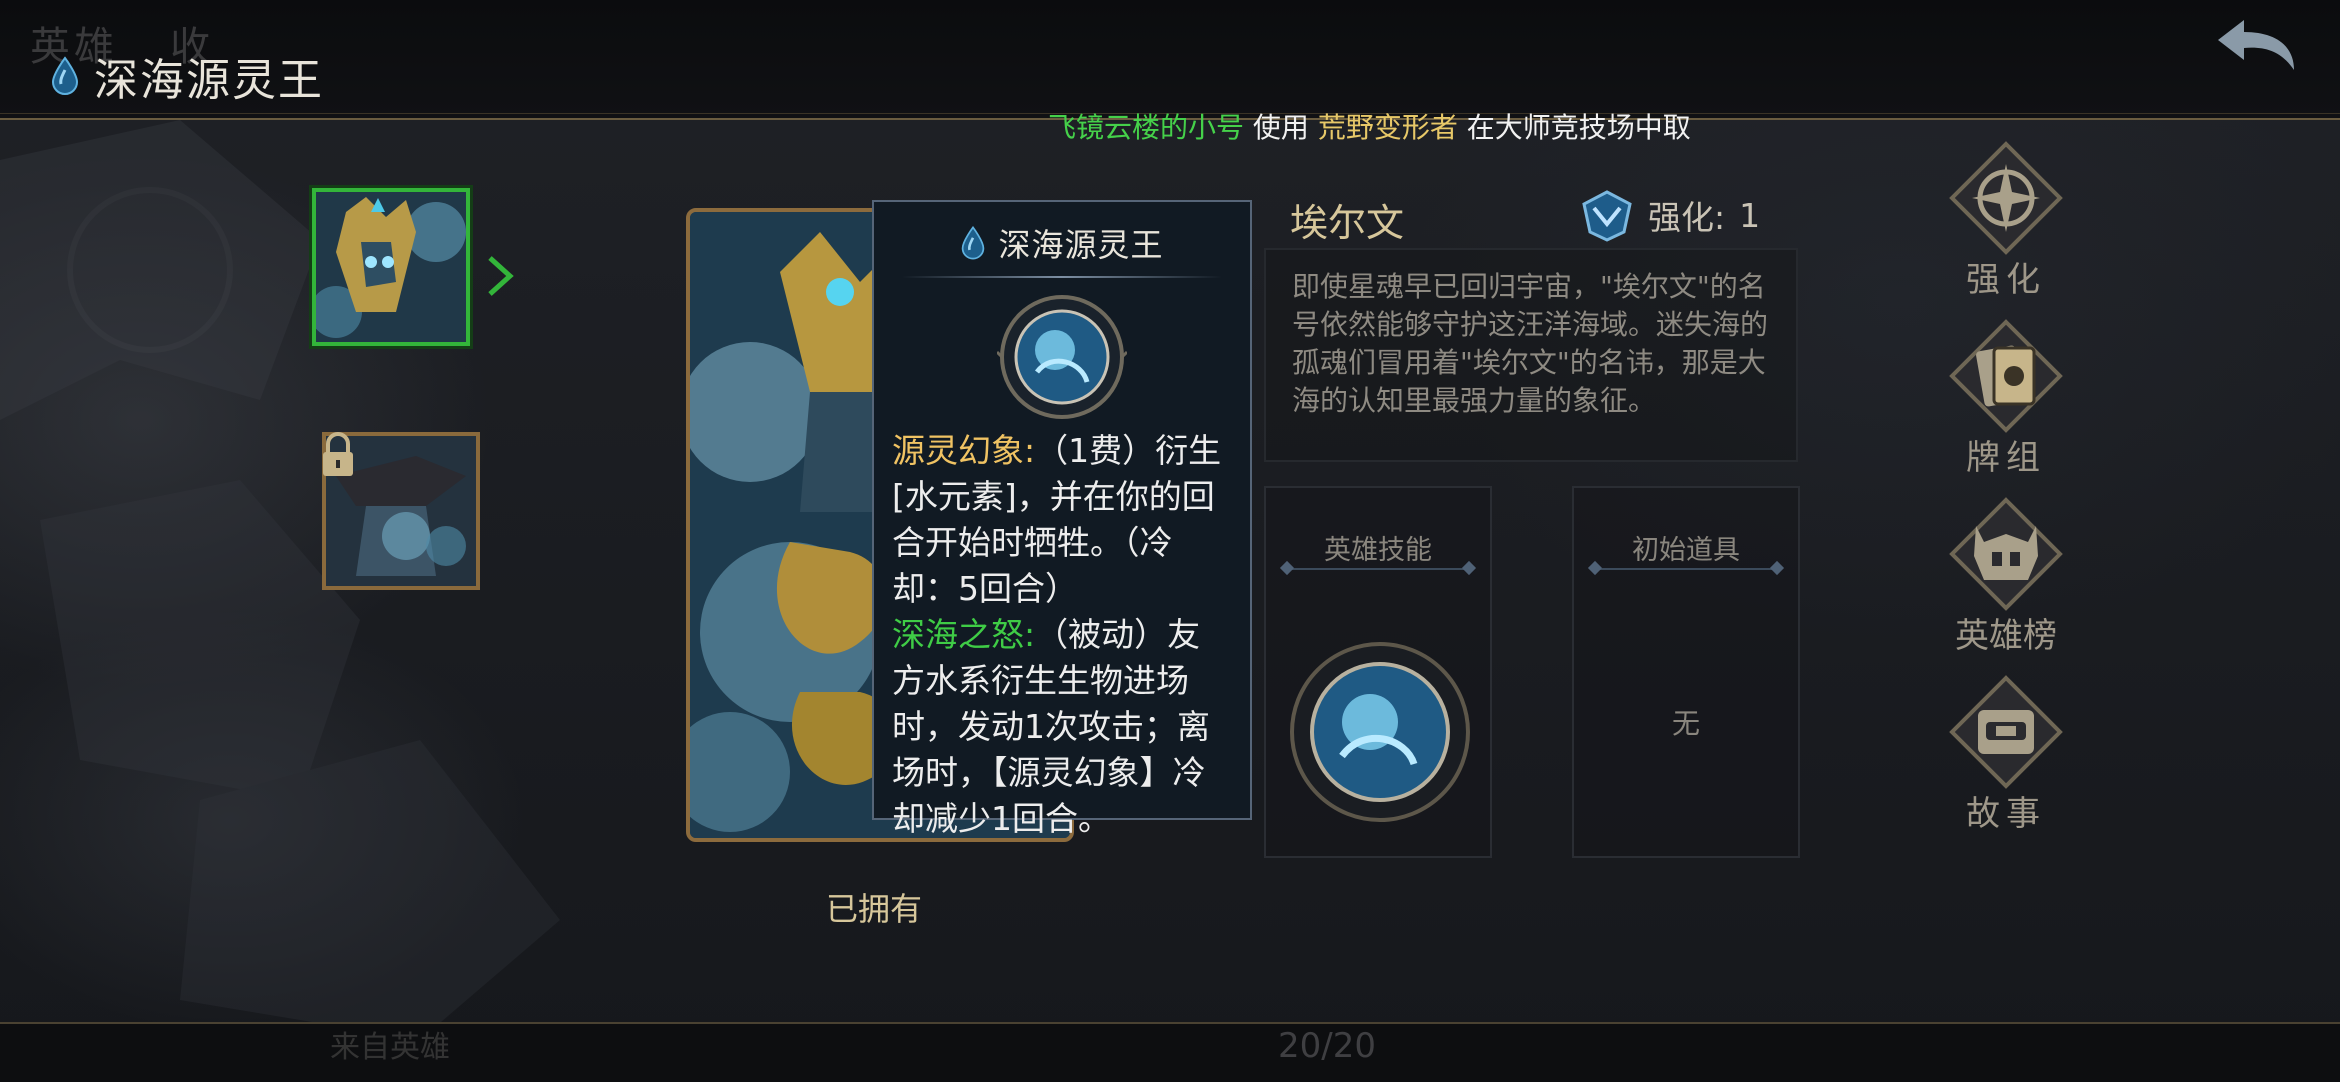  What do you see at coordinates (1062, 357) in the screenshot?
I see `hero-skill-icon` at bounding box center [1062, 357].